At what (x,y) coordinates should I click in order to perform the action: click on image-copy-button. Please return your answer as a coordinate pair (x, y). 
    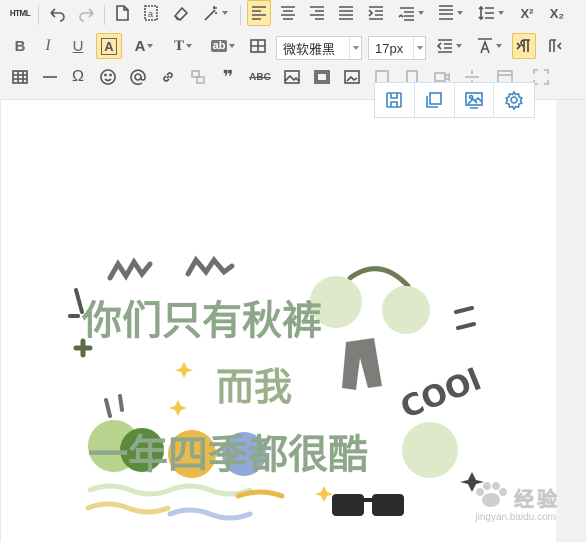
    Looking at the image, I should click on (435, 100).